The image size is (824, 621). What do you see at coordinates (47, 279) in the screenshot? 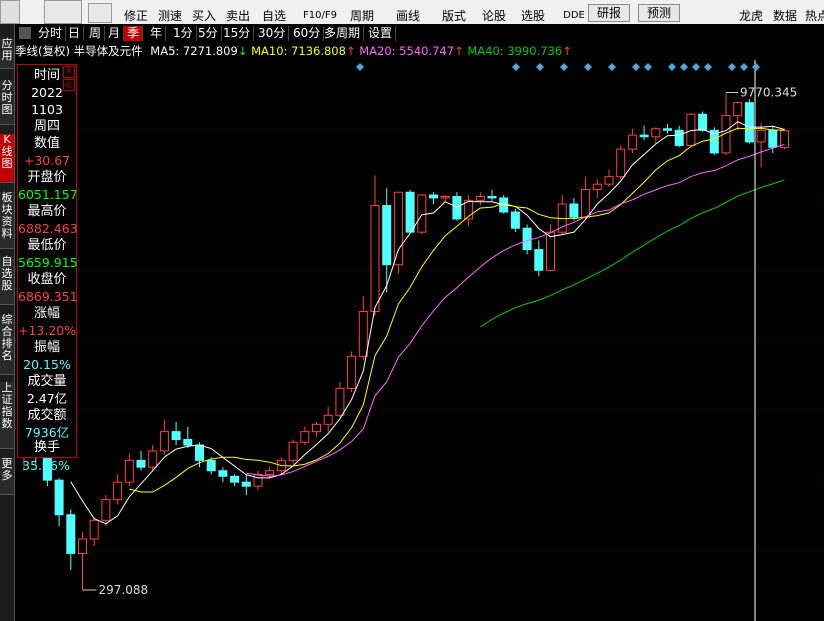
I see `close-label: 收盘价` at bounding box center [47, 279].